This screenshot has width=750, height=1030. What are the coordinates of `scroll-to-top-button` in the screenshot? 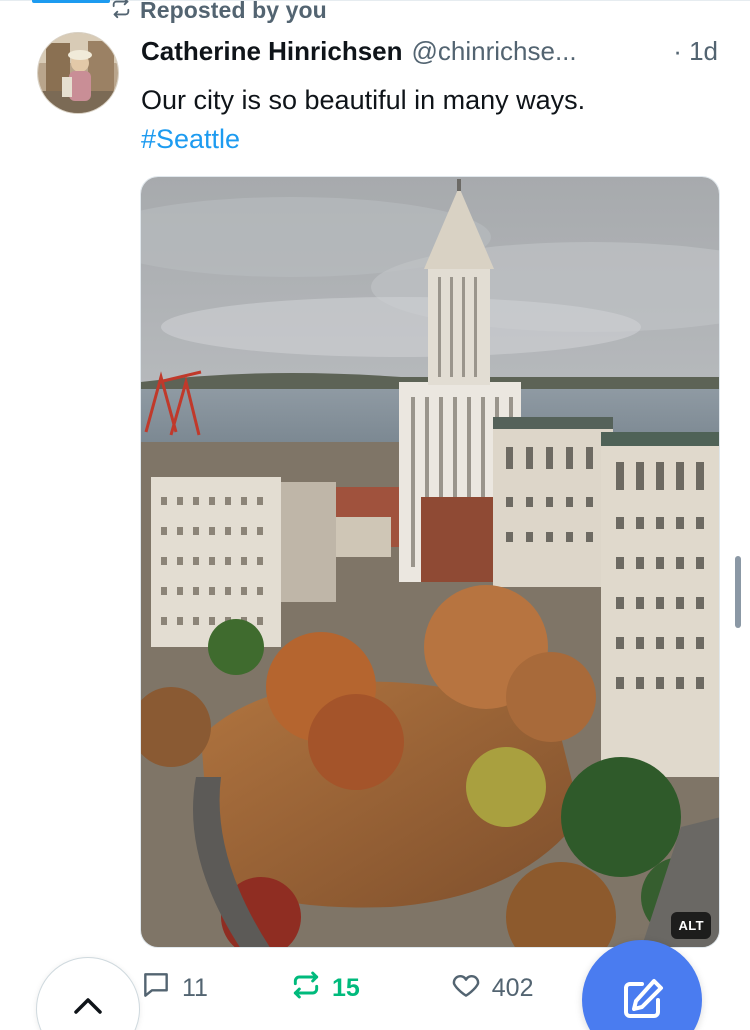 It's located at (88, 993).